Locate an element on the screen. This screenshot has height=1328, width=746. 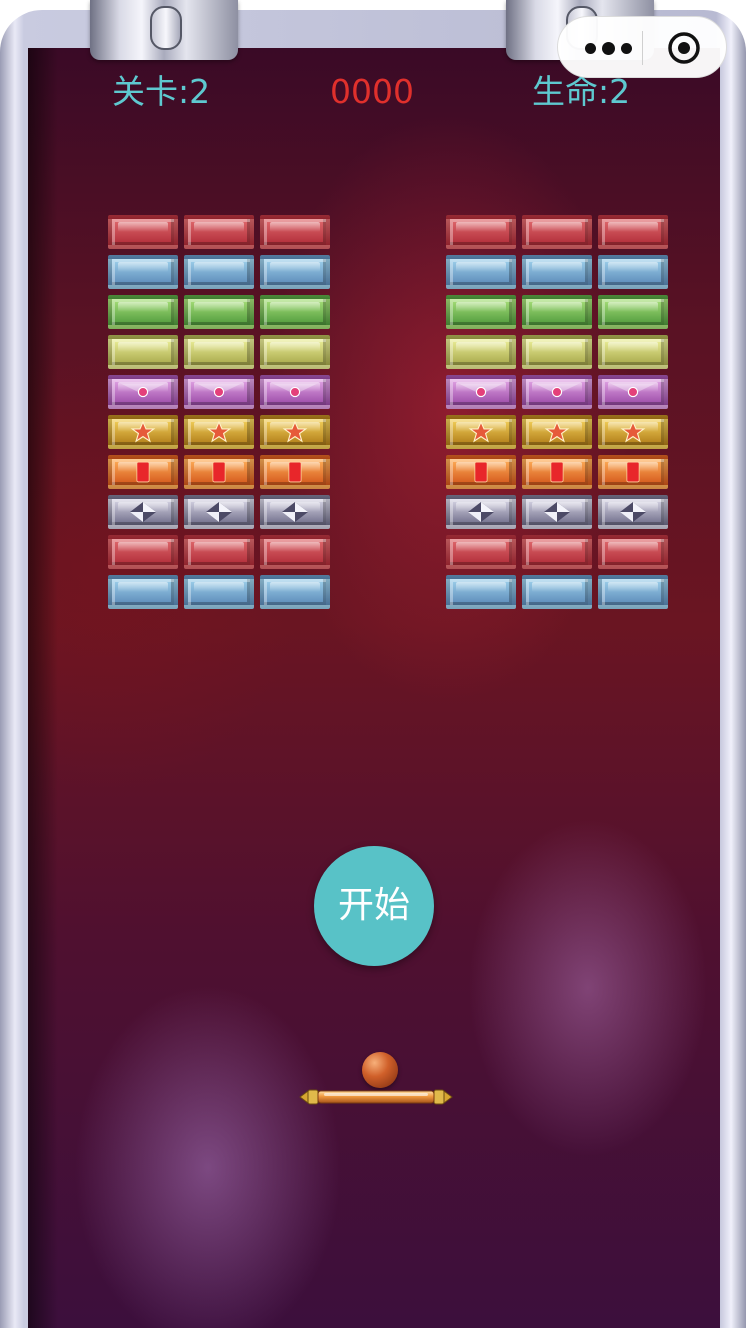
paddle is located at coordinates (376, 1097).